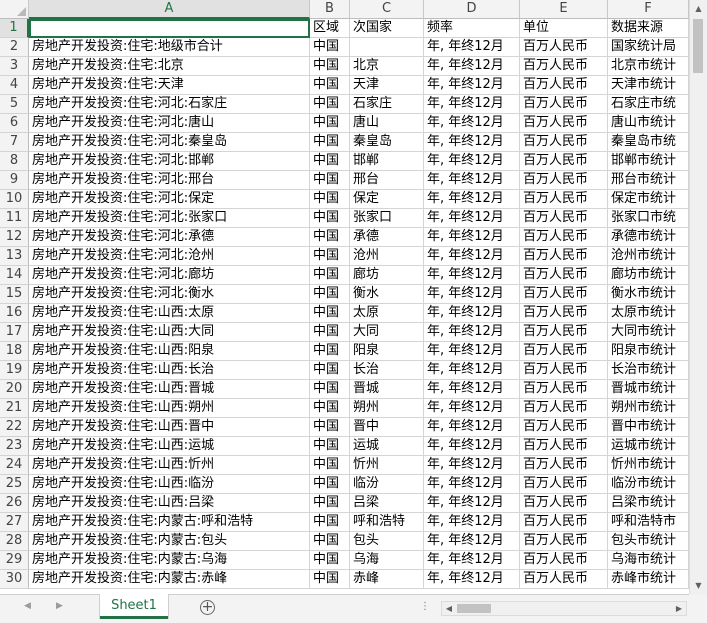 The height and width of the screenshot is (623, 707). Describe the element at coordinates (387, 237) in the screenshot. I see `cell-c: 承德` at that location.